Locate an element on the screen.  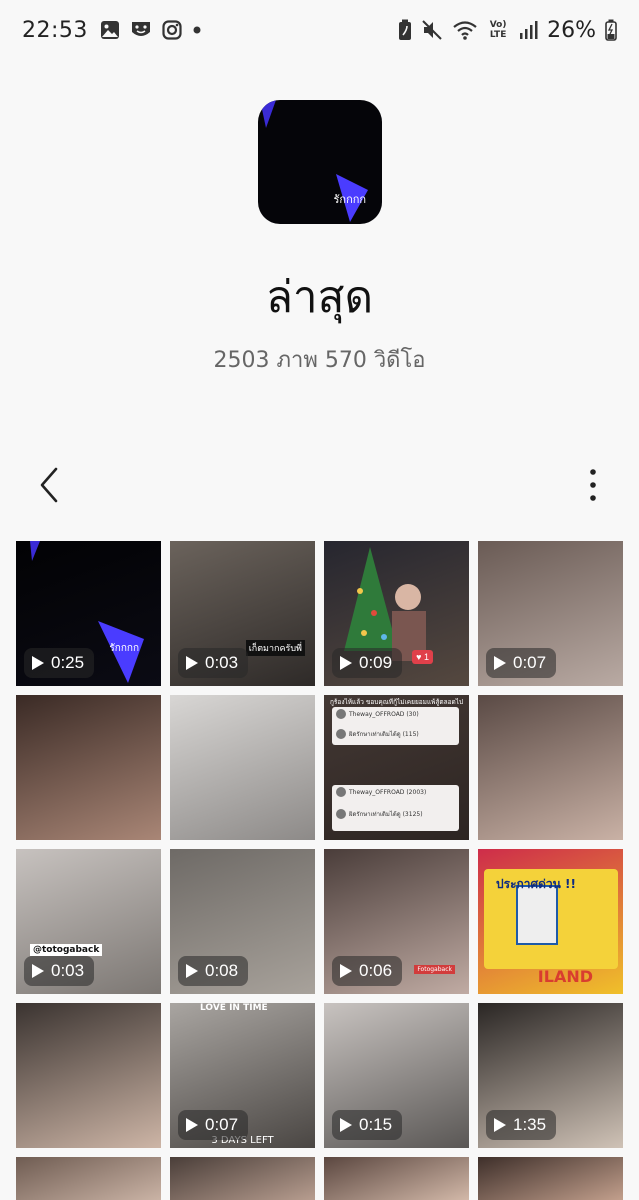
tile-overlay-text: @totogaback is located at coordinates (66, 950).